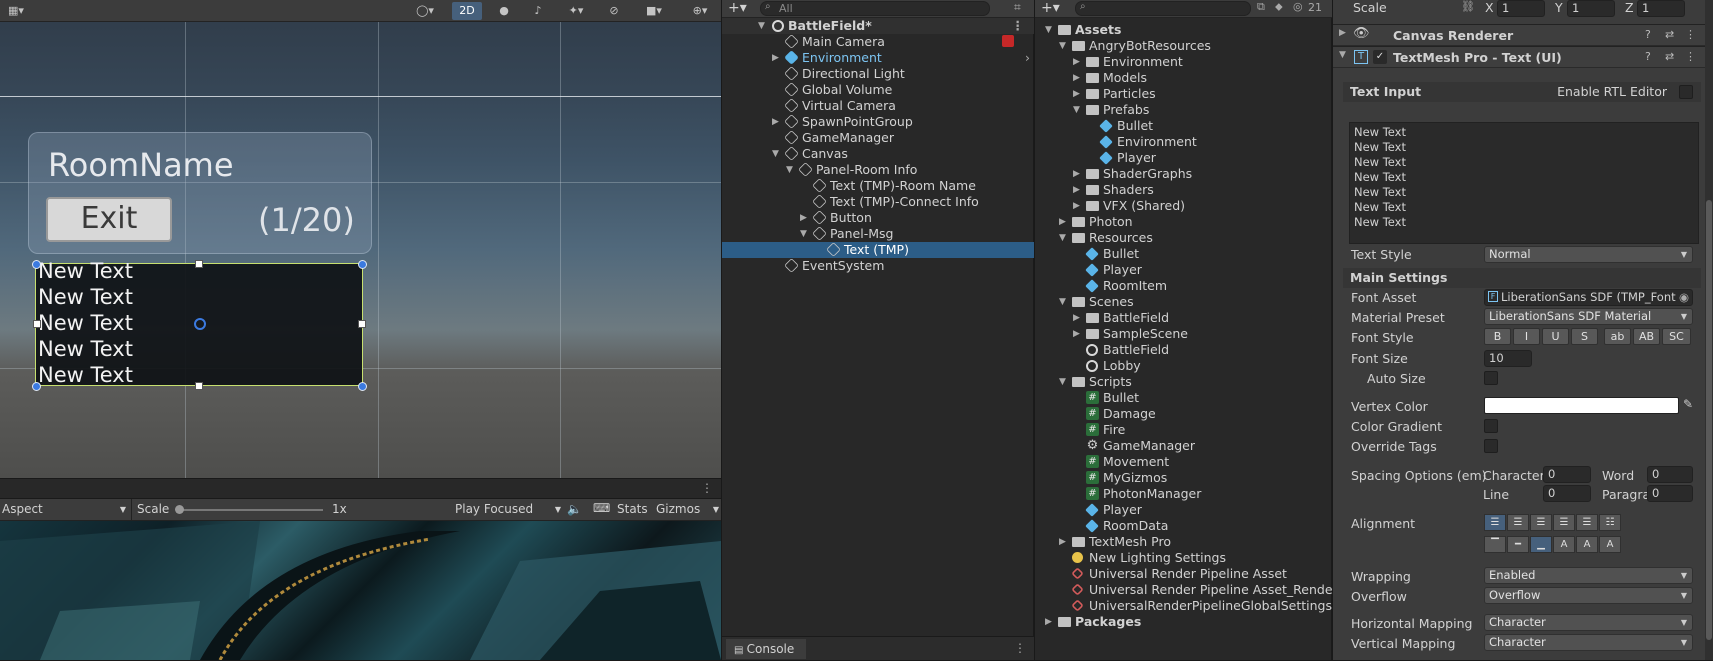 This screenshot has width=1713, height=661. Describe the element at coordinates (360, 590) in the screenshot. I see `game-view` at that location.